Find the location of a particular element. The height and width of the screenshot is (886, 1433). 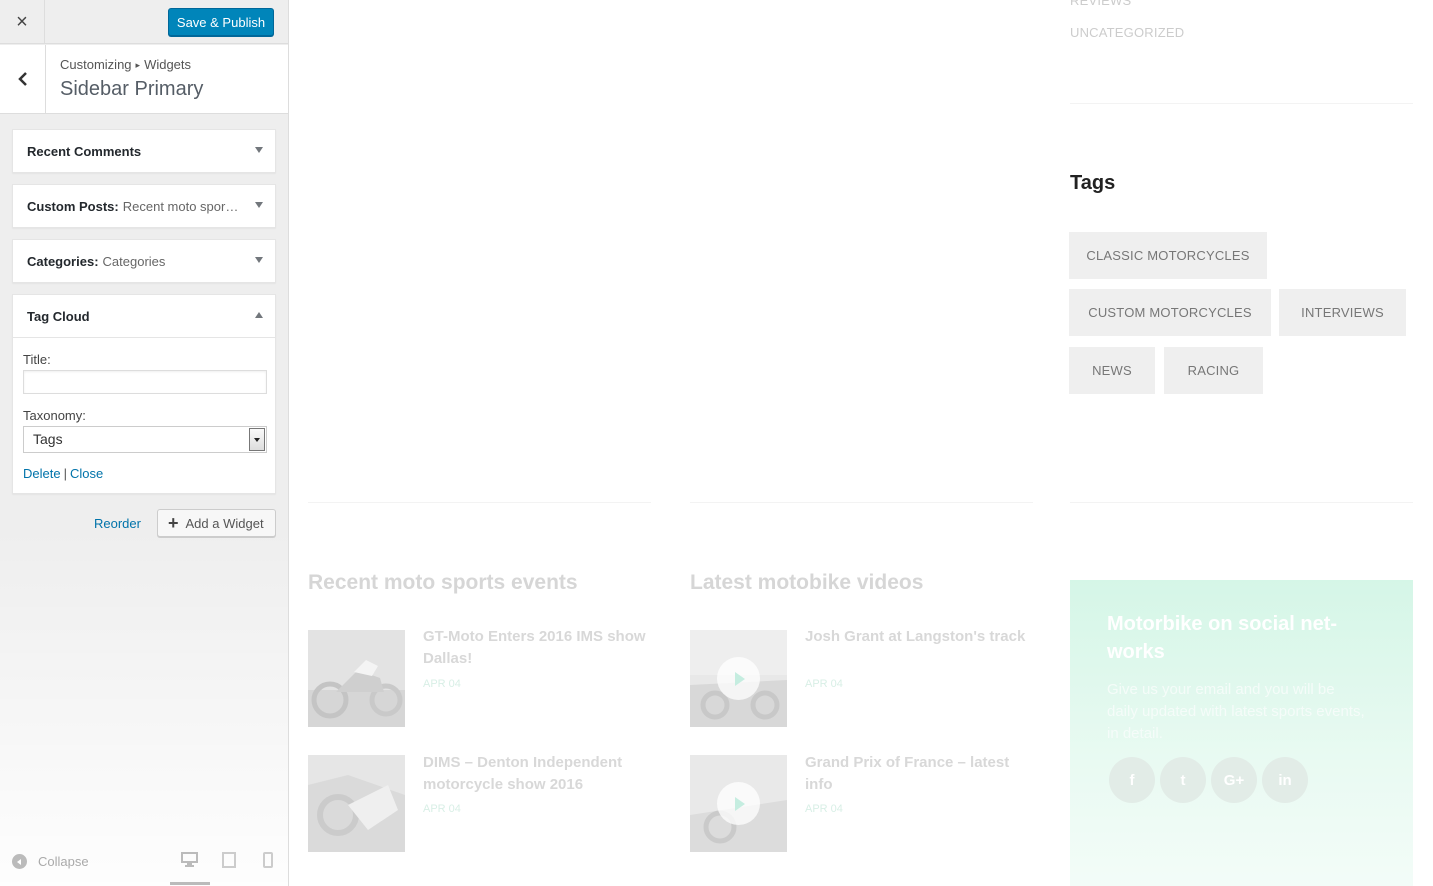

category-link: REVIEWS is located at coordinates (1100, 4).